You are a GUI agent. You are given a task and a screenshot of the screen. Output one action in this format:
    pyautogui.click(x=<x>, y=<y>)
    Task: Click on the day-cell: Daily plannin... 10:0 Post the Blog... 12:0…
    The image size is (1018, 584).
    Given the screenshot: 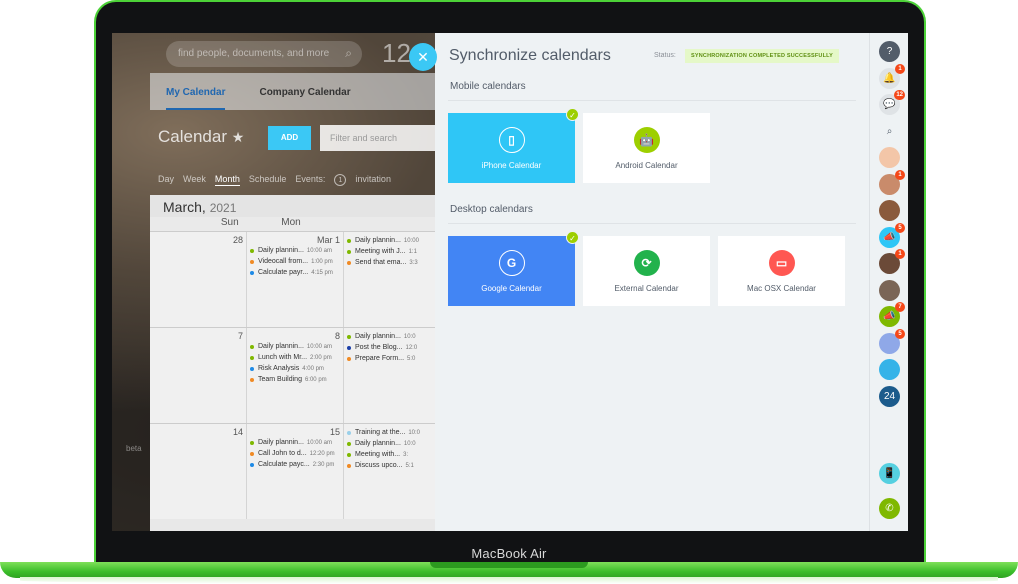 What is the action you would take?
    pyautogui.click(x=391, y=375)
    